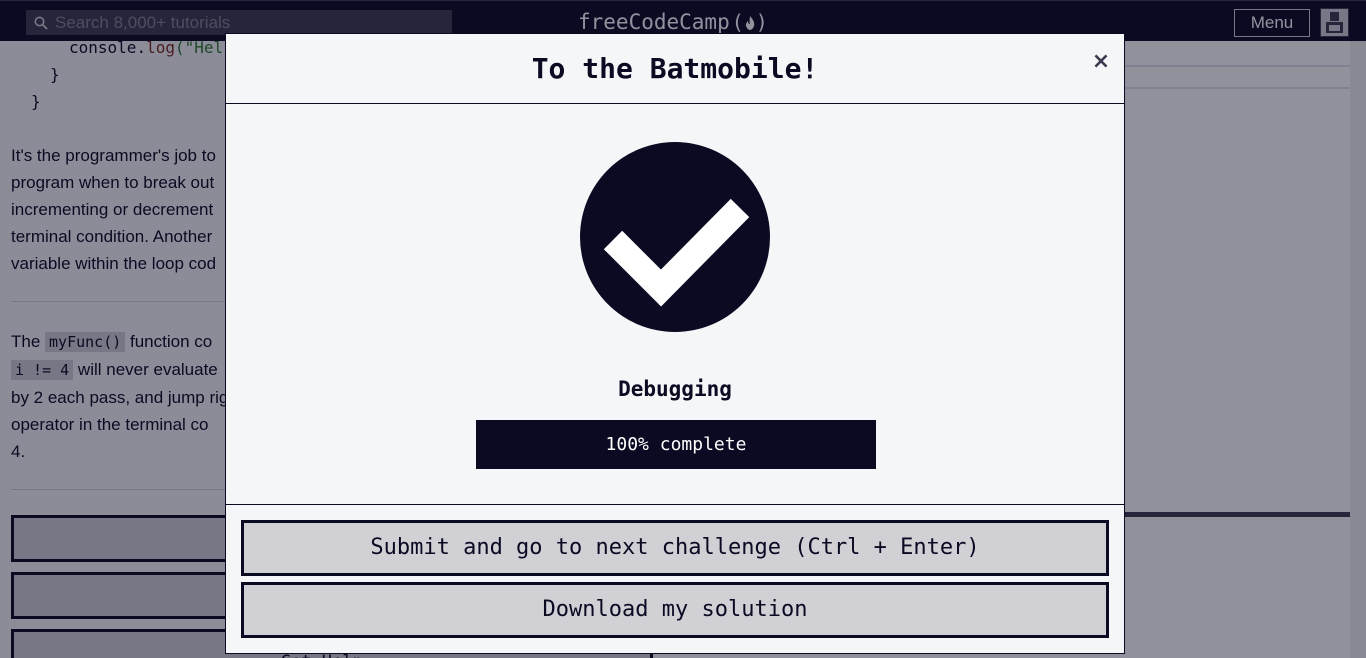 The height and width of the screenshot is (658, 1366). What do you see at coordinates (675, 389) in the screenshot?
I see `challenge-name: Debugging` at bounding box center [675, 389].